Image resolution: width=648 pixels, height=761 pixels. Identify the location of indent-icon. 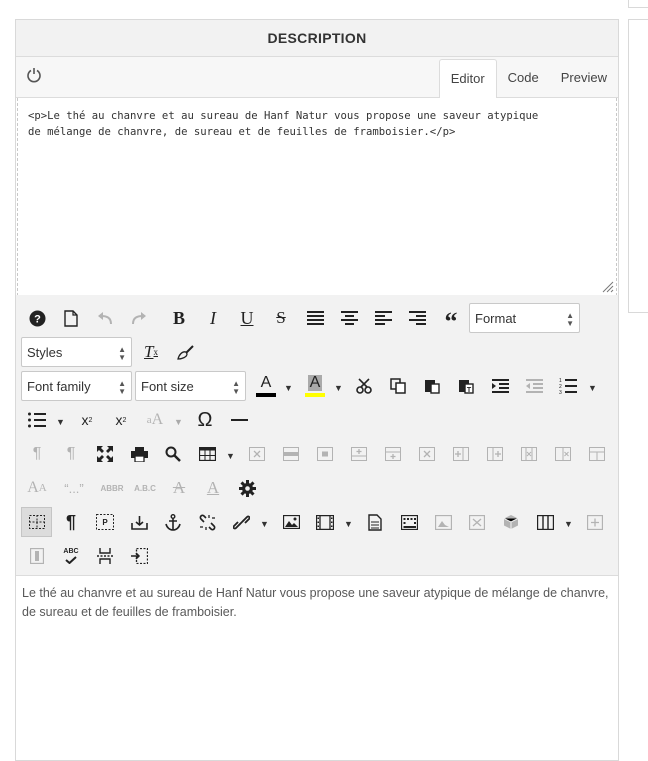
(500, 386).